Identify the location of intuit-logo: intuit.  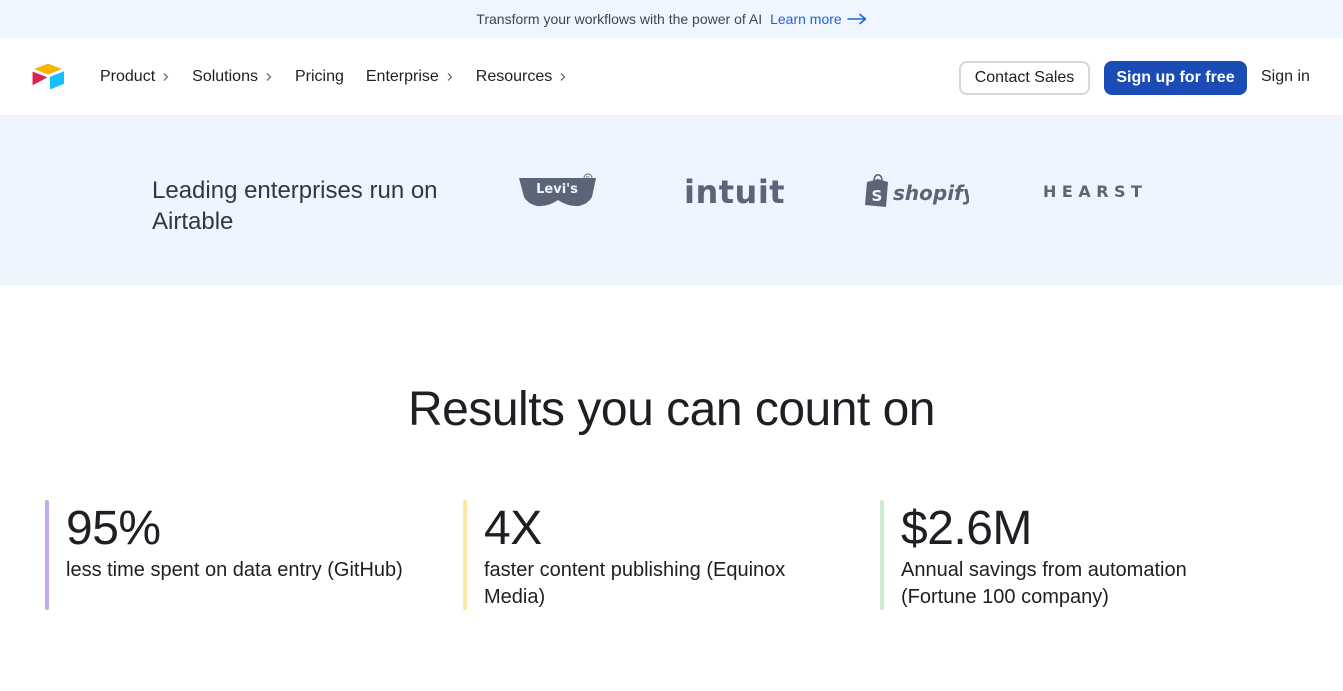
(736, 191).